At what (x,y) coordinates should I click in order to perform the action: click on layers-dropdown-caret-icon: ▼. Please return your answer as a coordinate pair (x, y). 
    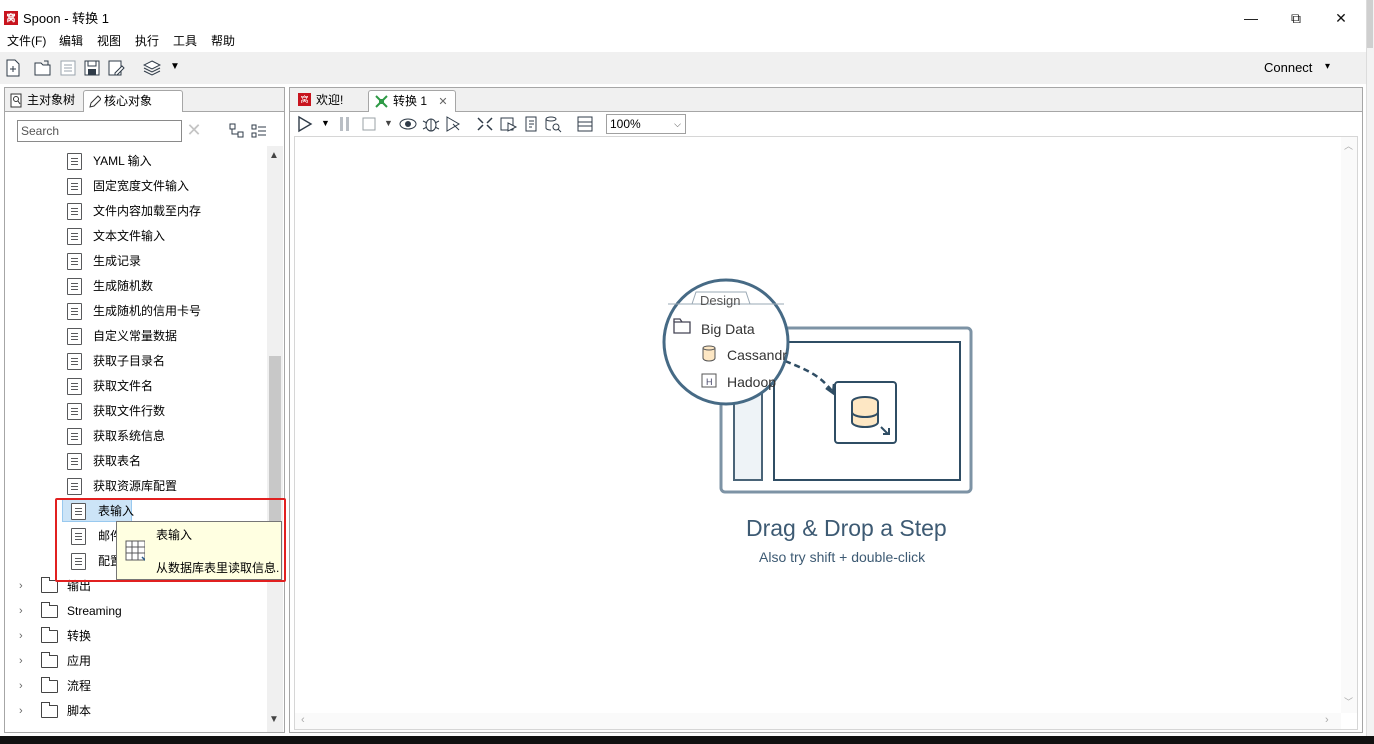
    Looking at the image, I should click on (175, 66).